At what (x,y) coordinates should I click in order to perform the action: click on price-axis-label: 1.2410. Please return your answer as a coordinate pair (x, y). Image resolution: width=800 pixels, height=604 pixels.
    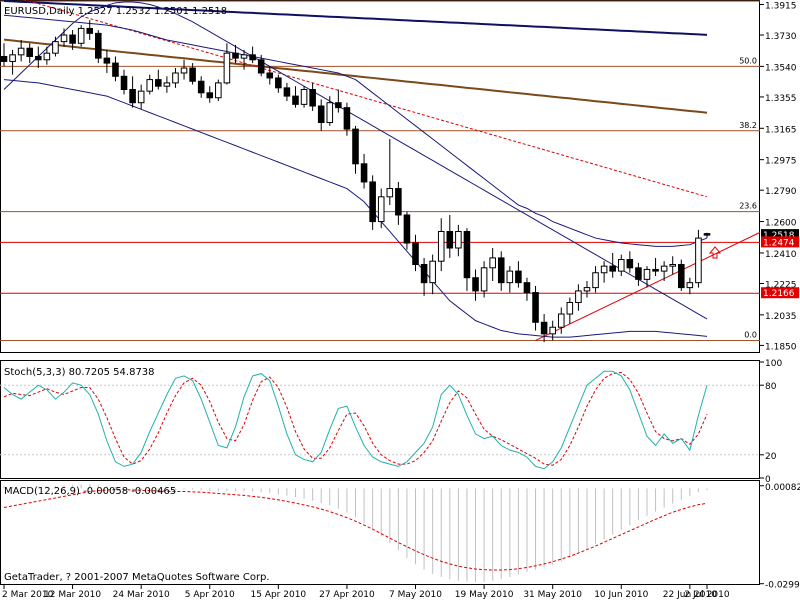
    Looking at the image, I should click on (781, 255).